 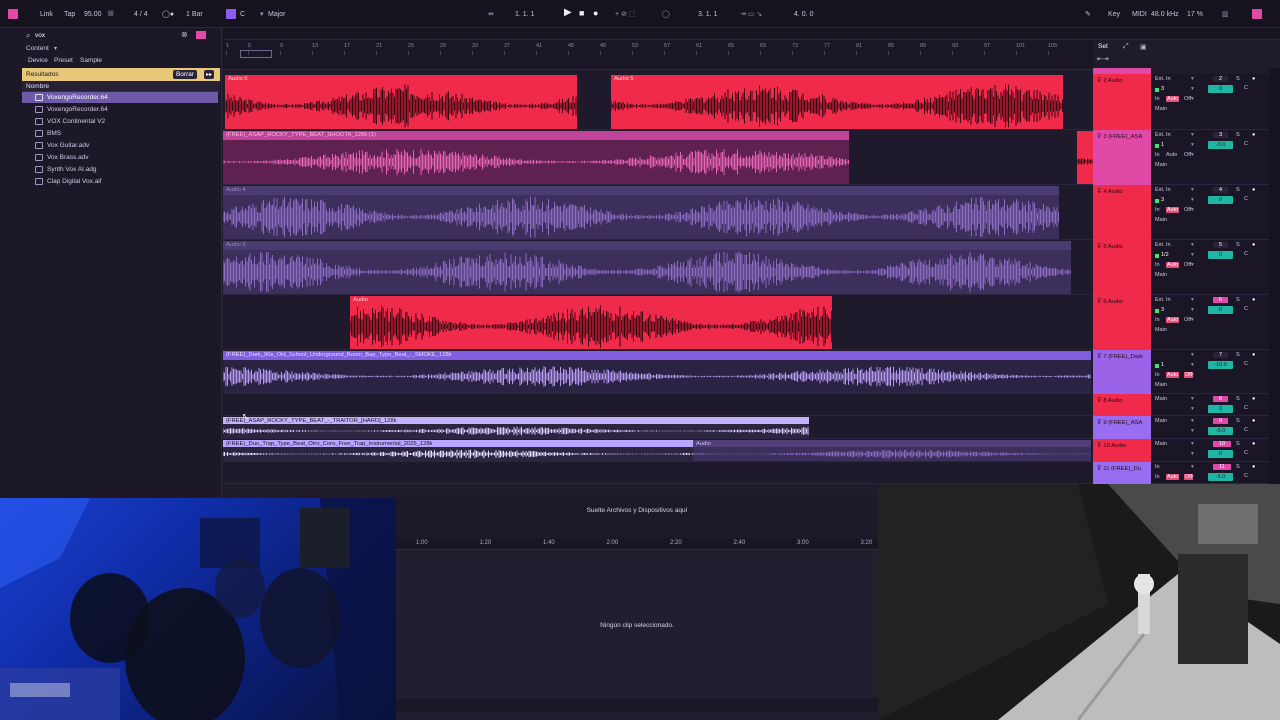 What do you see at coordinates (1122, 322) in the screenshot?
I see `track-header: ⊽ 6 Audio` at bounding box center [1122, 322].